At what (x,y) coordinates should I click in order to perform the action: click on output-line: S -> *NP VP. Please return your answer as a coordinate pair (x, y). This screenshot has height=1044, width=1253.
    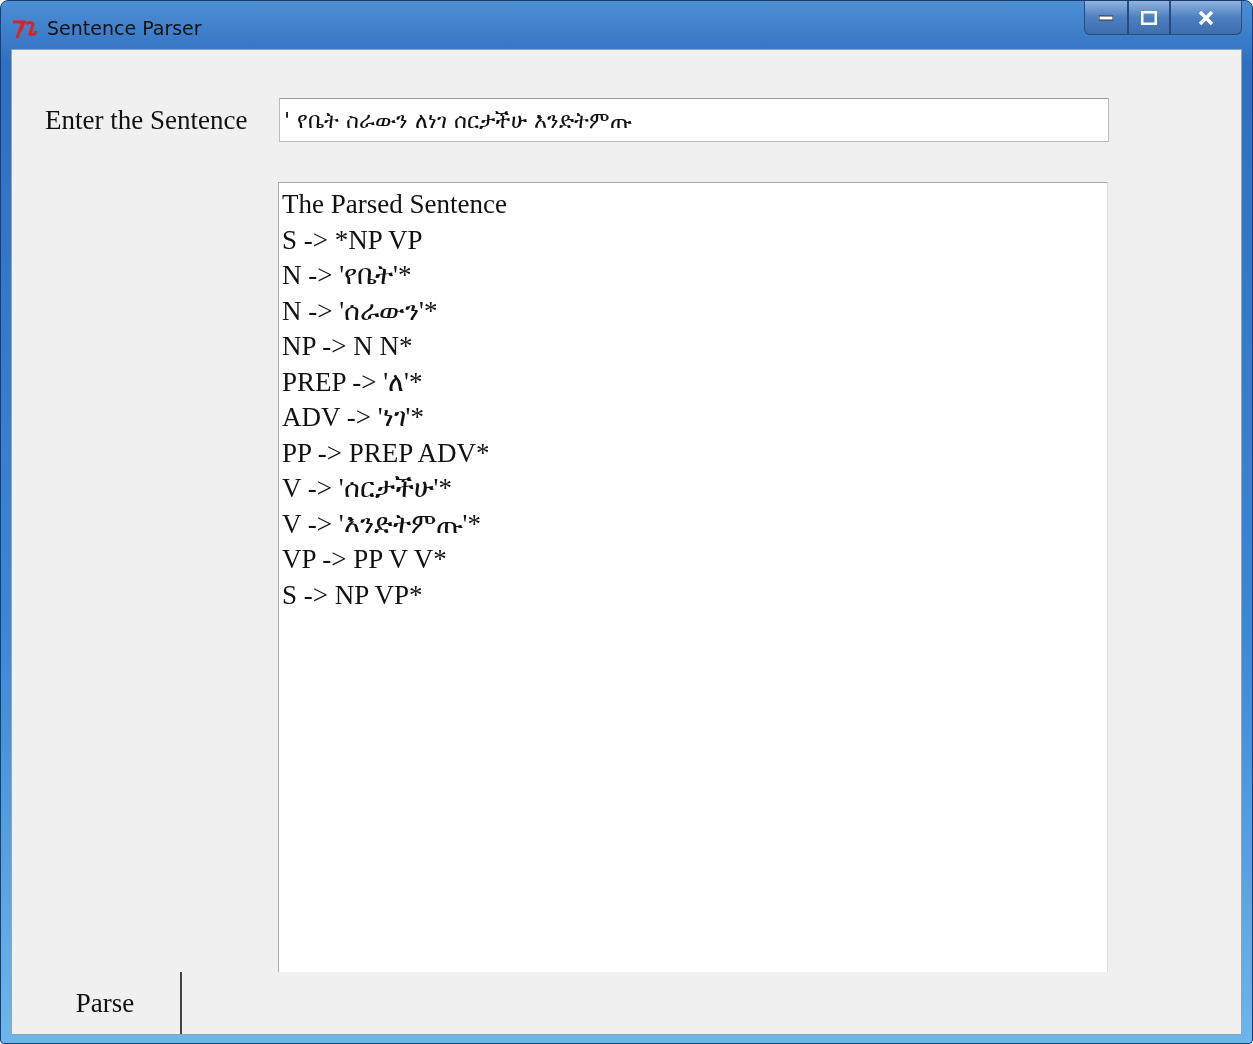
    Looking at the image, I should click on (353, 240).